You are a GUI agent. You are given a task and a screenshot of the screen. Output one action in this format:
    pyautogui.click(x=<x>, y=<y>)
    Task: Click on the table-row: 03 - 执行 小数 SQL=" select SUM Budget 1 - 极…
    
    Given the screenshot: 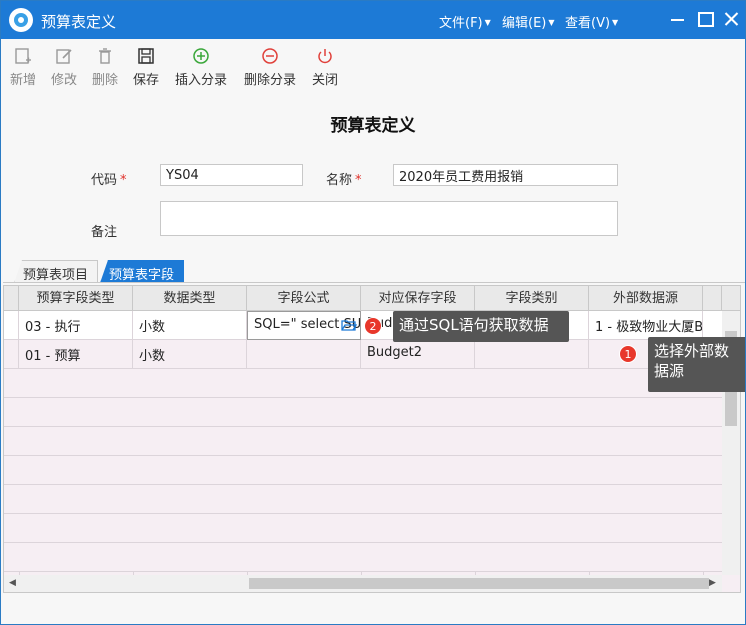 What is the action you would take?
    pyautogui.click(x=363, y=325)
    